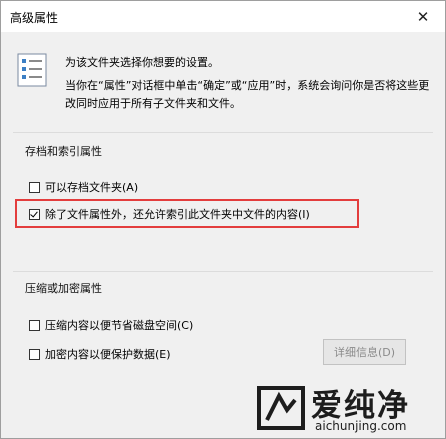 Image resolution: width=446 pixels, height=439 pixels. What do you see at coordinates (34, 187) in the screenshot?
I see `archive-checkbox` at bounding box center [34, 187].